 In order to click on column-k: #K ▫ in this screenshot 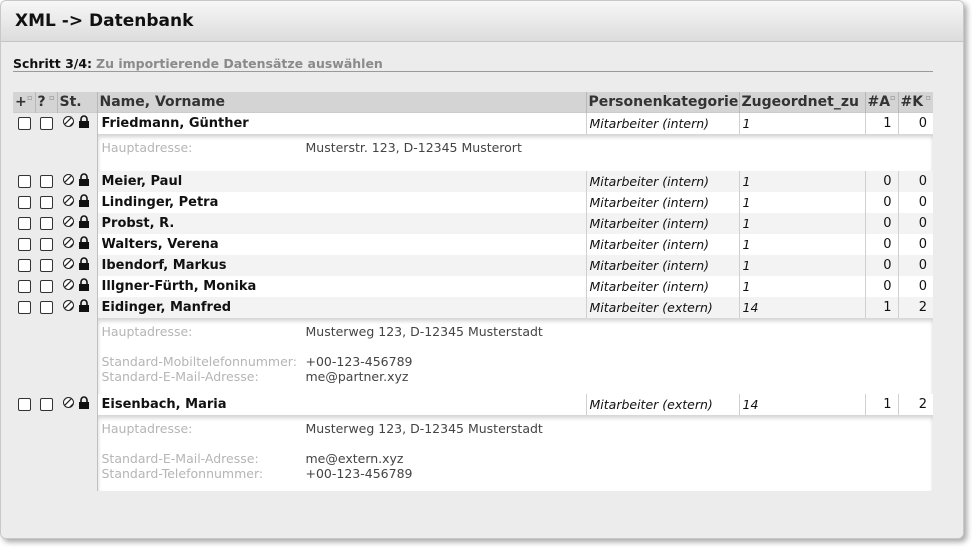, I will do `click(915, 102)`.